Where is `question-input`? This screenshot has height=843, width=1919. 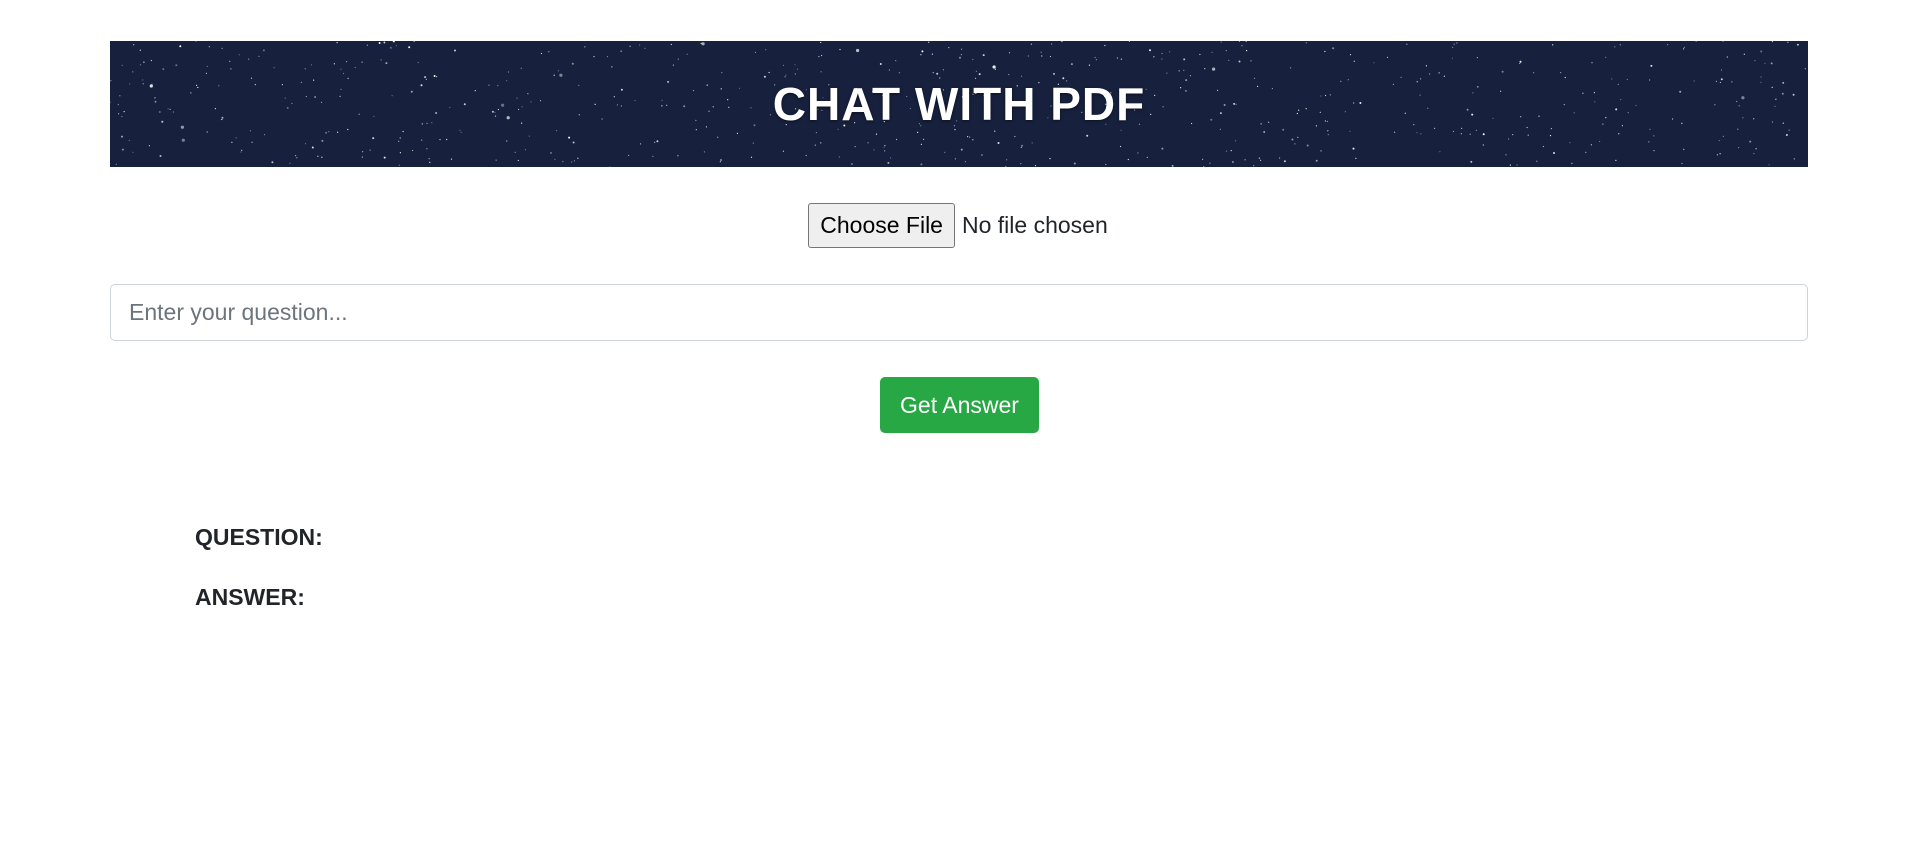 question-input is located at coordinates (959, 312).